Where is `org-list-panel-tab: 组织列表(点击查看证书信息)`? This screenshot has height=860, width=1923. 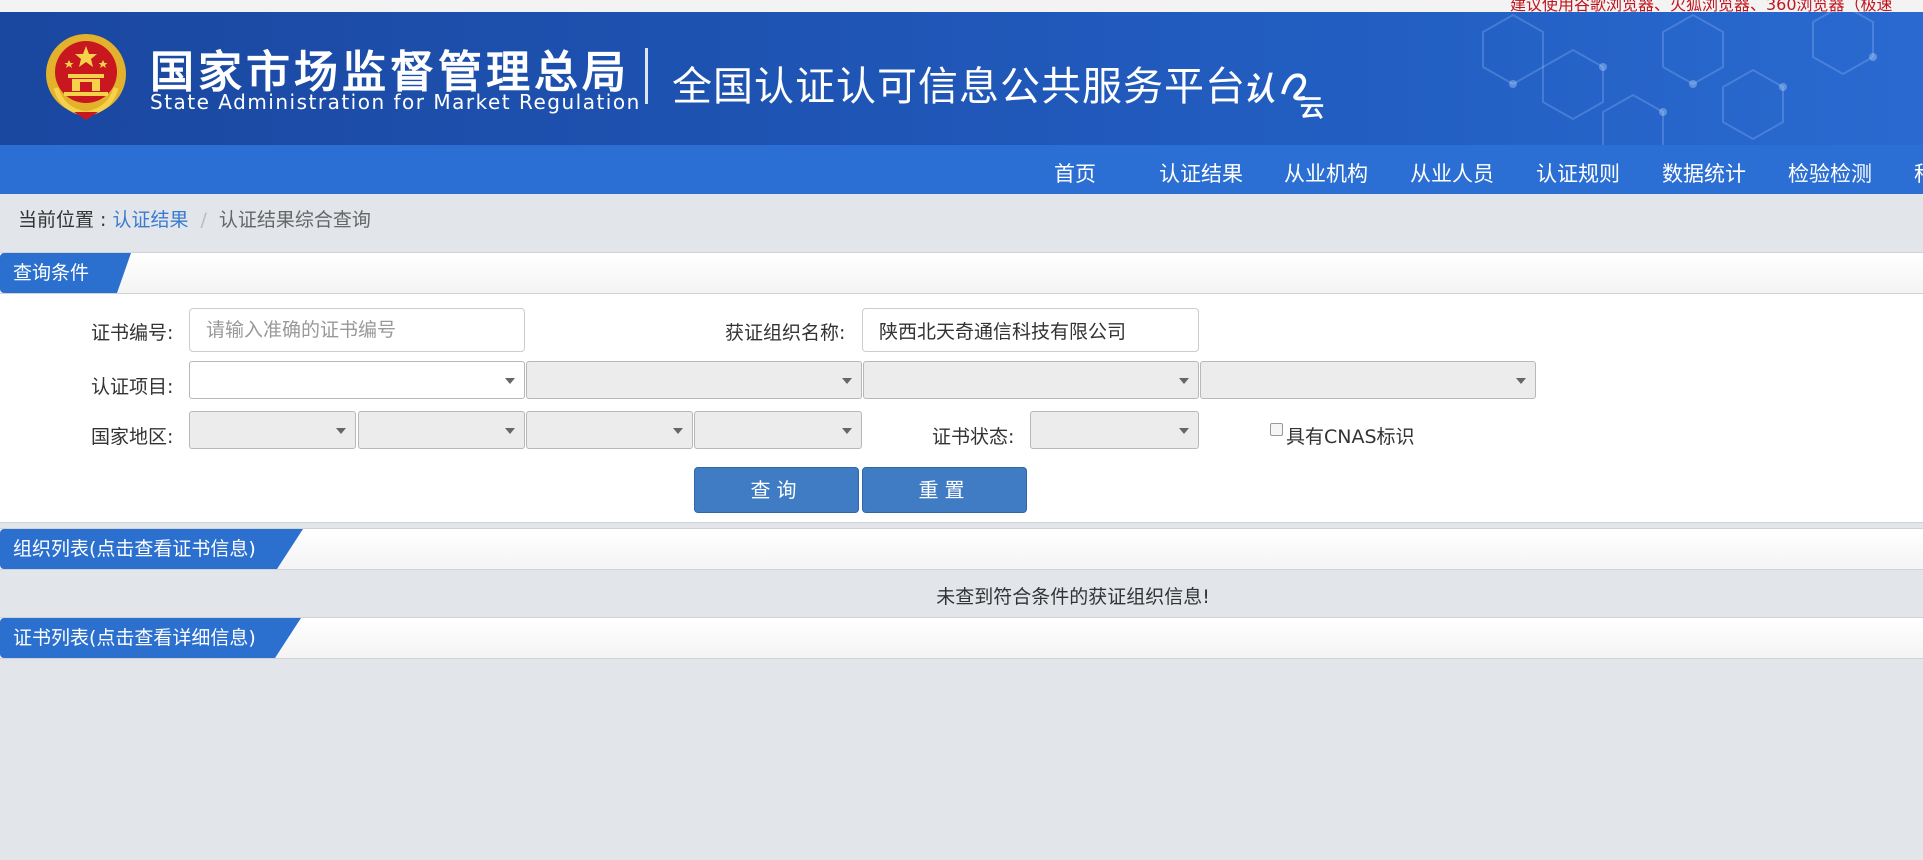
org-list-panel-tab: 组织列表(点击查看证书信息) is located at coordinates (151, 549).